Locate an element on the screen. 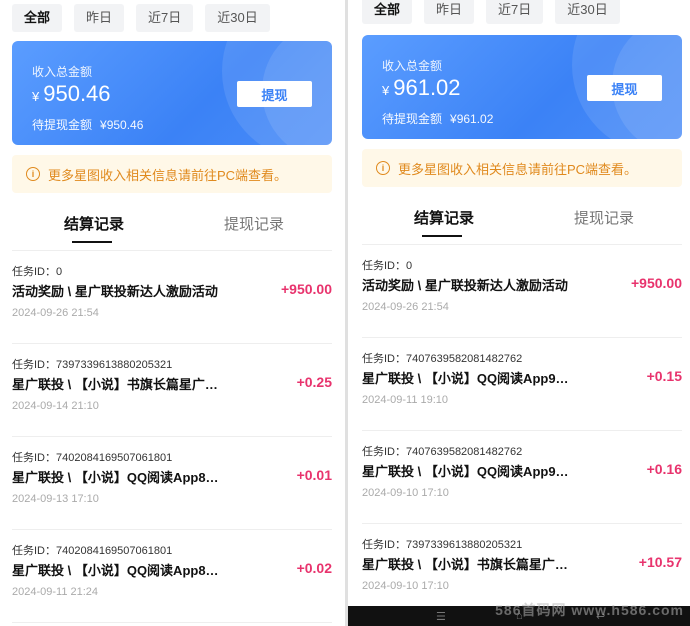 This screenshot has height=626, width=690. pending-withdraw: 待提现金额 ¥950.46 is located at coordinates (88, 125).